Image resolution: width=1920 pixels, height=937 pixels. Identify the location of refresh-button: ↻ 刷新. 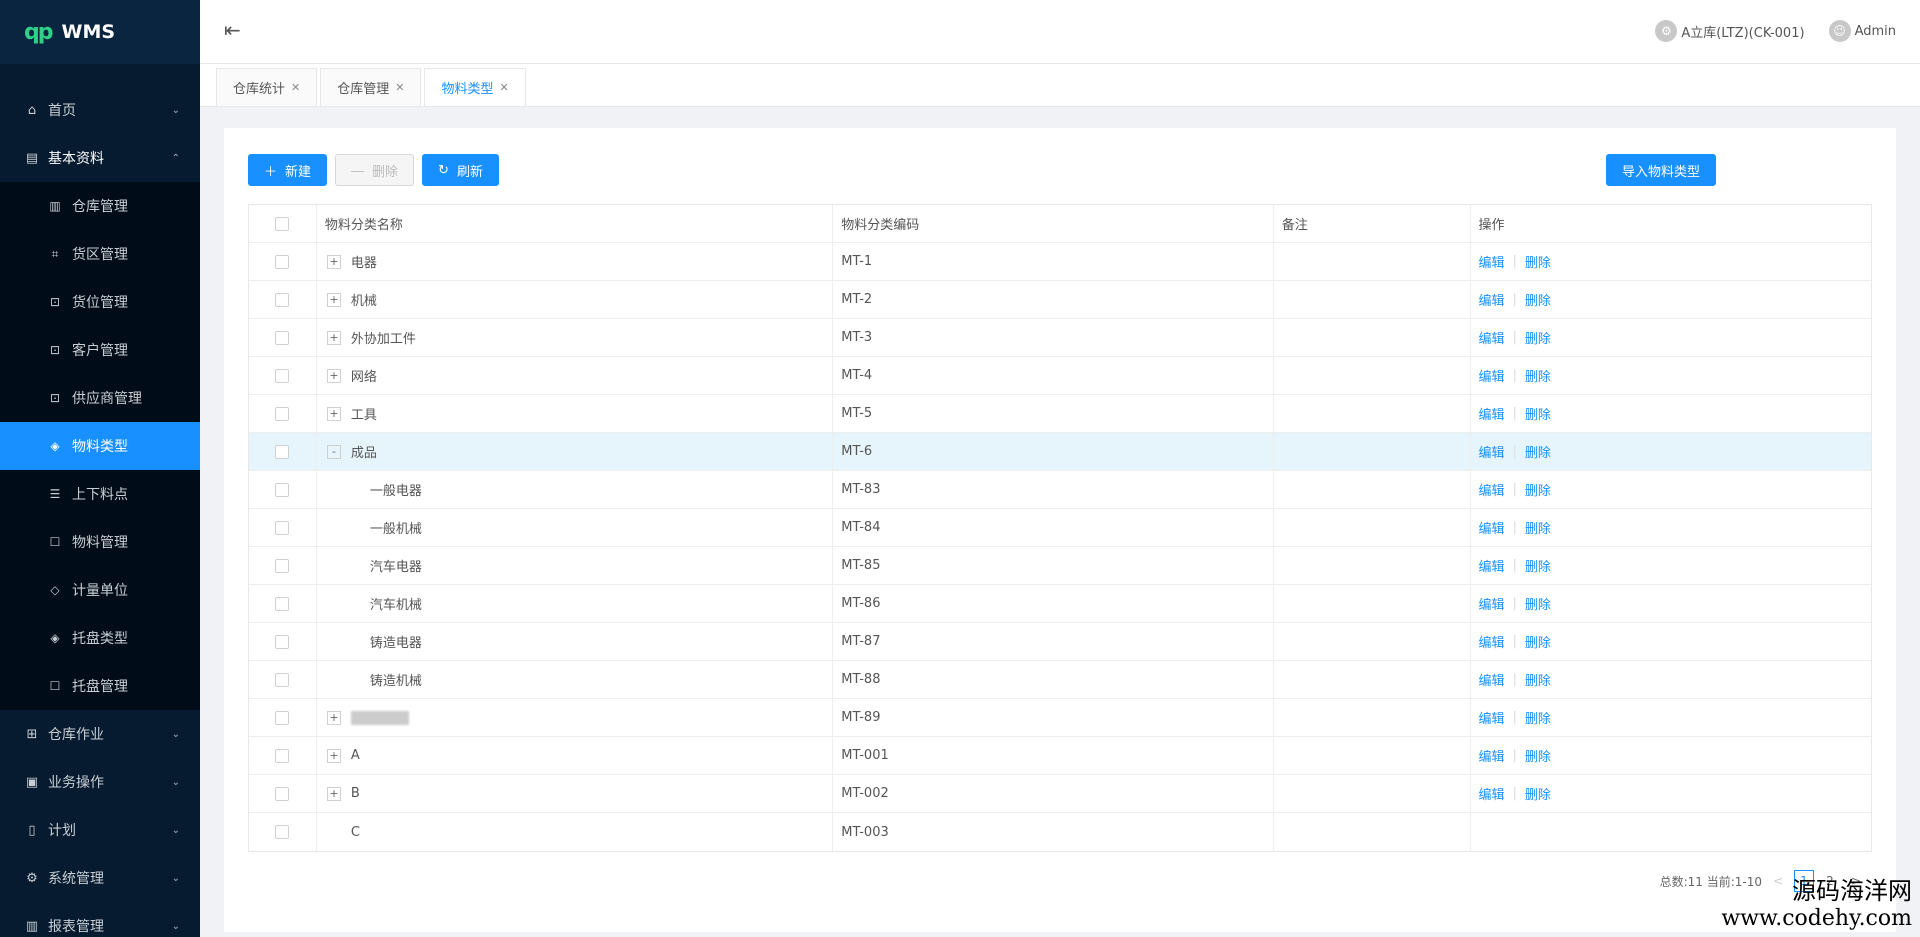
(460, 170).